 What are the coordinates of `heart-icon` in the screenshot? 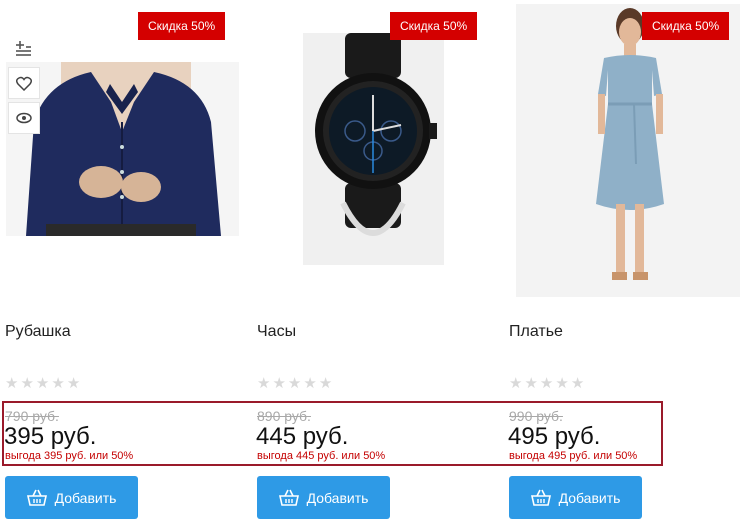 It's located at (24, 83).